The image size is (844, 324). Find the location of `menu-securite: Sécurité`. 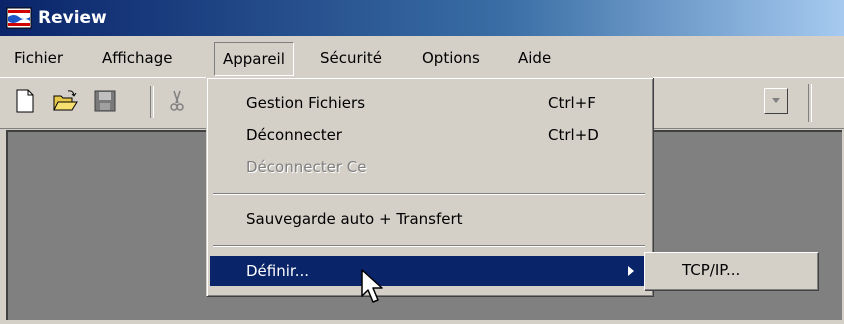

menu-securite: Sécurité is located at coordinates (351, 58).